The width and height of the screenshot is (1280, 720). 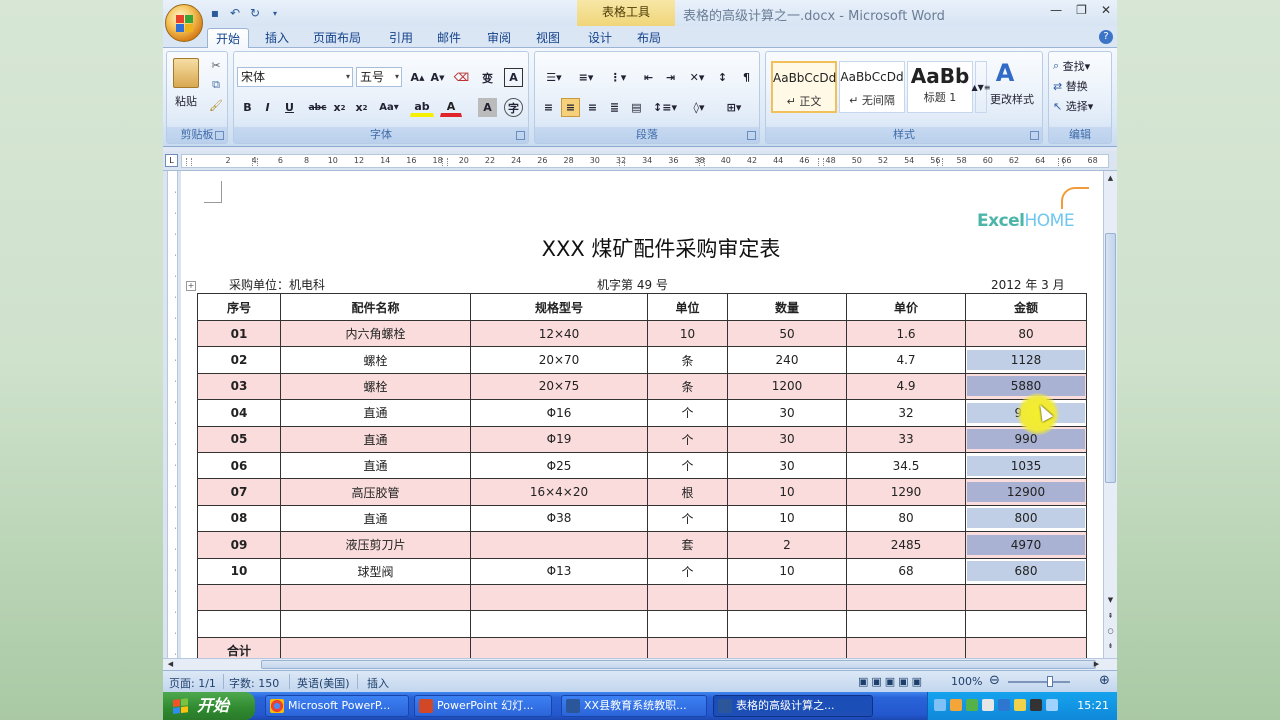 What do you see at coordinates (1110, 646) in the screenshot?
I see `next-page-icon: ⇟` at bounding box center [1110, 646].